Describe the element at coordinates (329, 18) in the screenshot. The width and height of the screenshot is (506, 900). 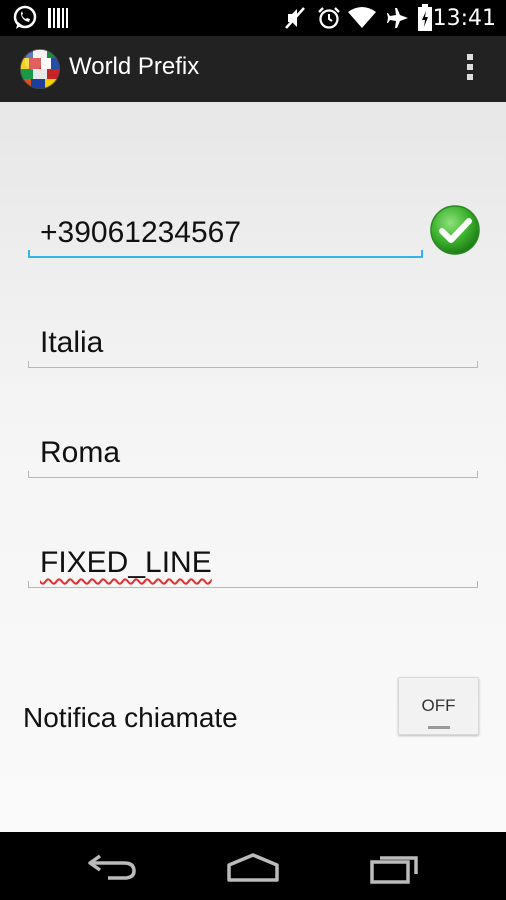
I see `alarm-icon` at that location.